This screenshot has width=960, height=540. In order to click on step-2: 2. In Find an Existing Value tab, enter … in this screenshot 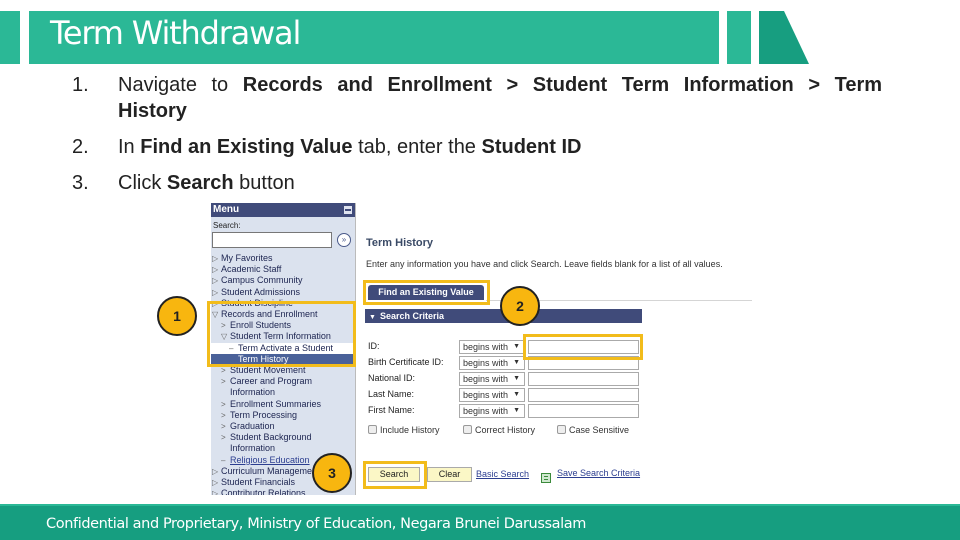, I will do `click(477, 147)`.